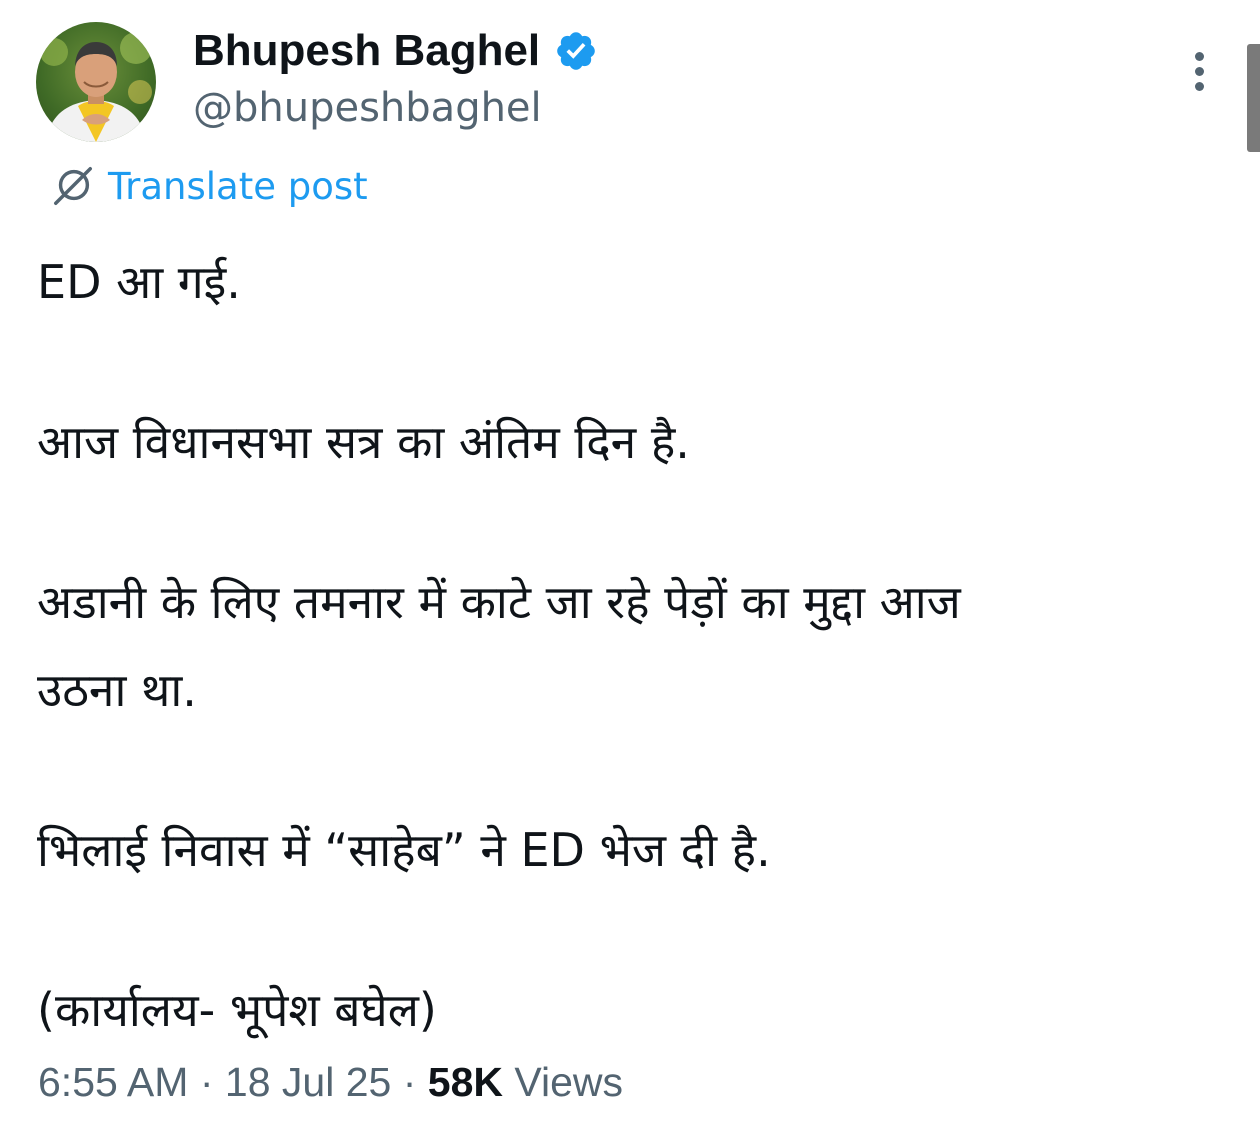 This screenshot has width=1260, height=1127. I want to click on tweet-paragraph: (कार्यालय- भूपेश बघेल), so click(237, 1010).